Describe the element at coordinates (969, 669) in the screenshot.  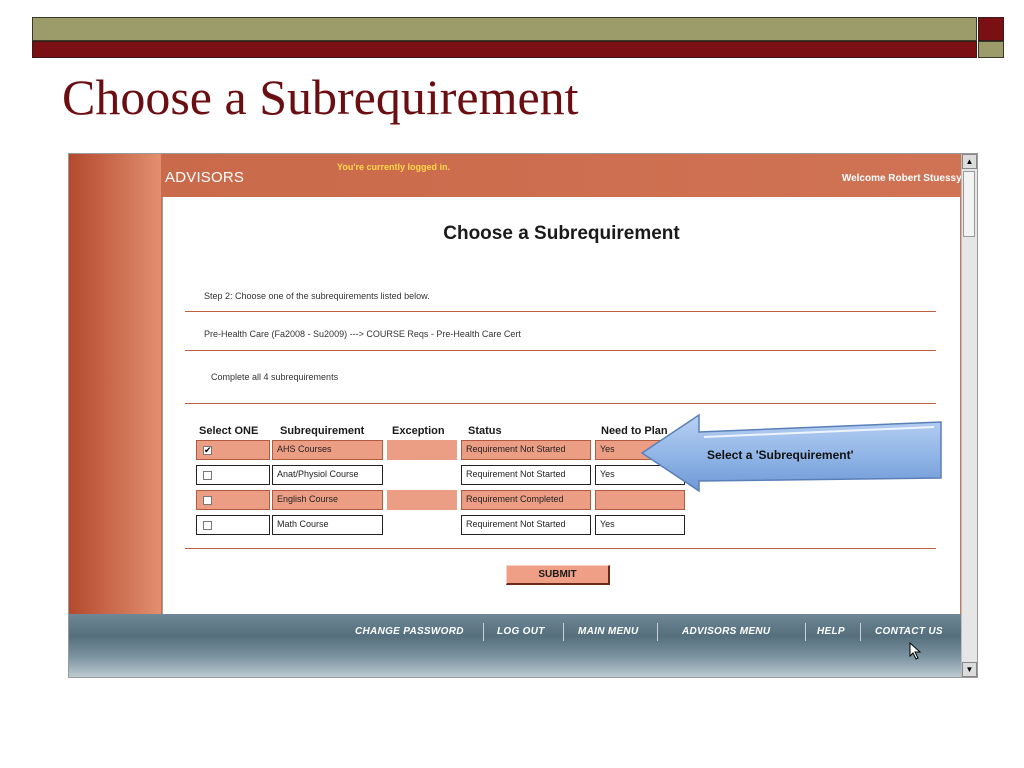
I see `scroll-down-icon: ▼` at that location.